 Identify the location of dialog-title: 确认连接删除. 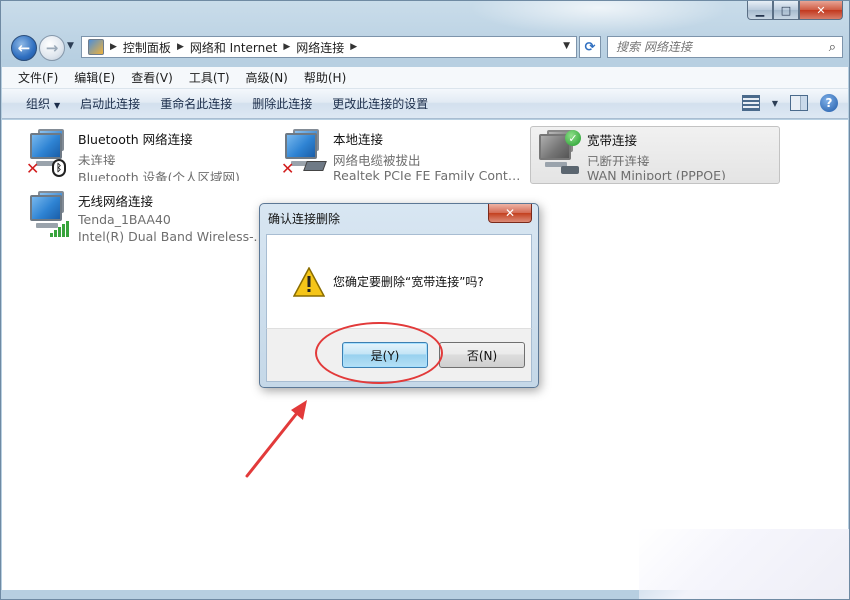
(304, 219).